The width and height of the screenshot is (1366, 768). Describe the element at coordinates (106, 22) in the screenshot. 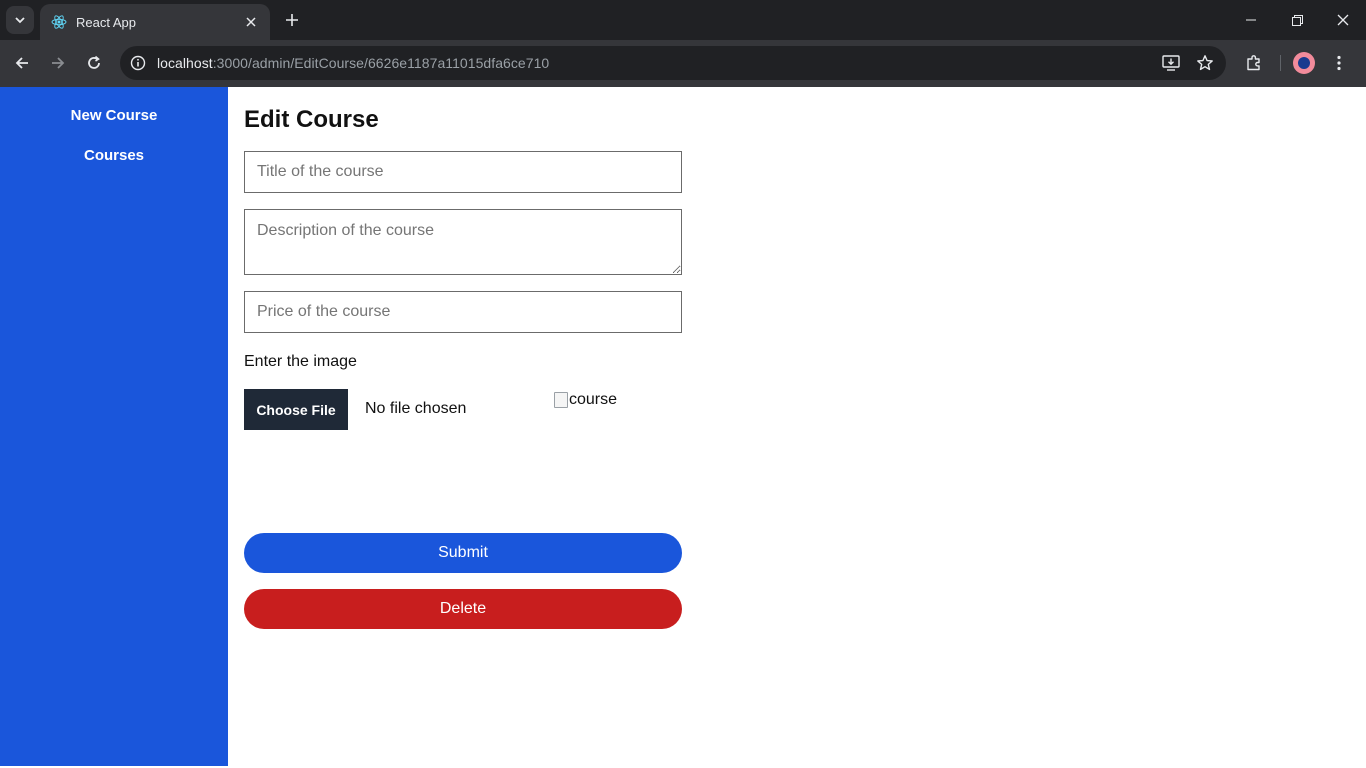

I see `tab-title: React App` at that location.